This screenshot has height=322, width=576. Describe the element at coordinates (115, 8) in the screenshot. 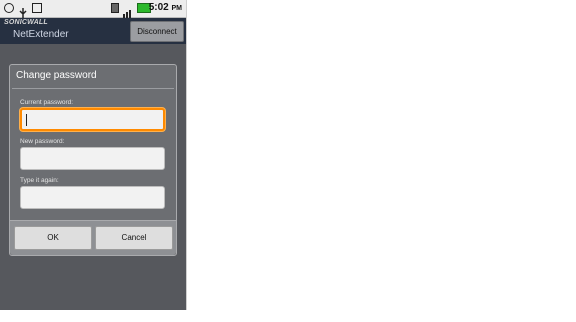

I see `sim-icon` at that location.